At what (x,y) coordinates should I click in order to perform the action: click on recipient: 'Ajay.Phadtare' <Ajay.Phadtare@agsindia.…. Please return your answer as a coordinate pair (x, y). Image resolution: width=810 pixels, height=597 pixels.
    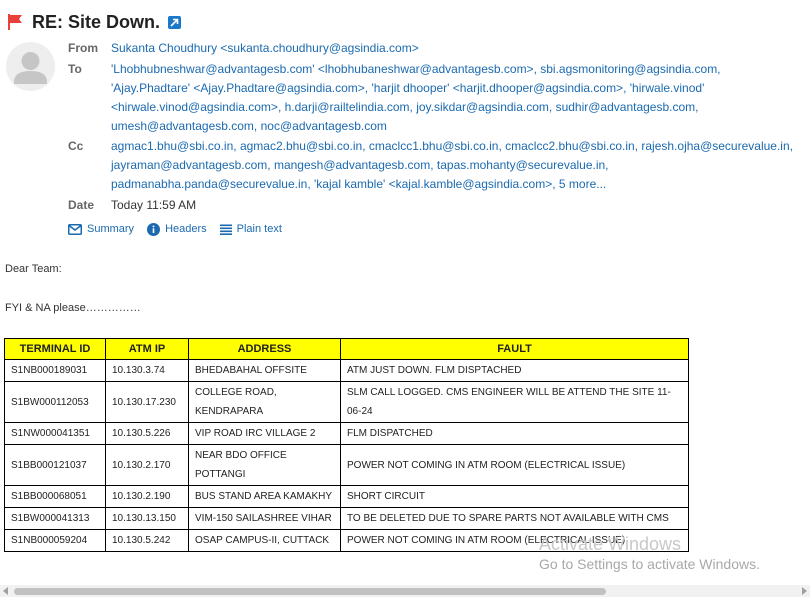
    Looking at the image, I should click on (239, 88).